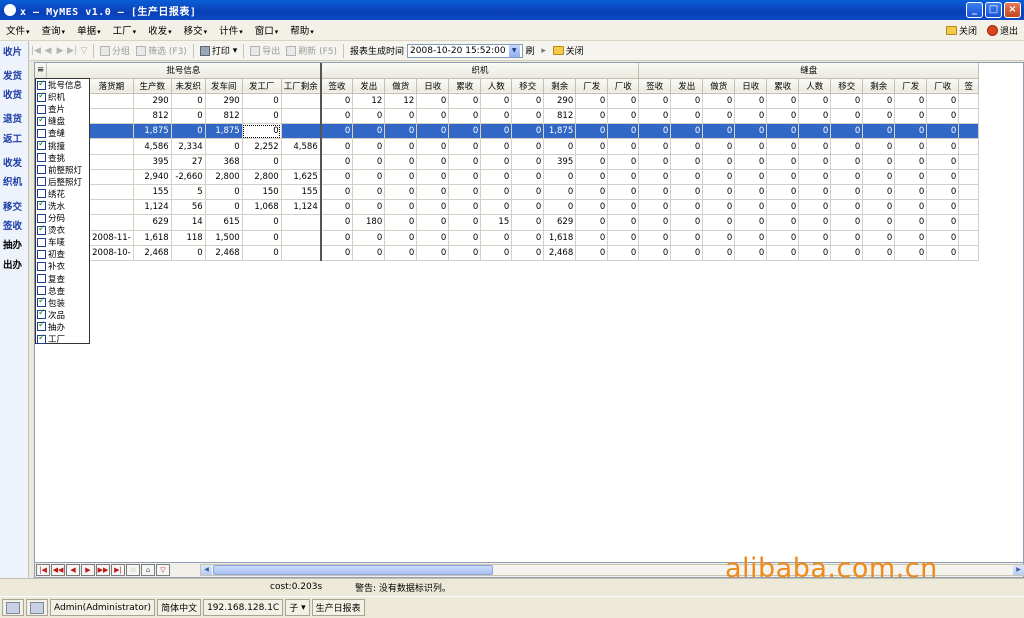 The image size is (1024, 618). What do you see at coordinates (62, 279) in the screenshot?
I see `column-chooser-item: 复查` at bounding box center [62, 279].